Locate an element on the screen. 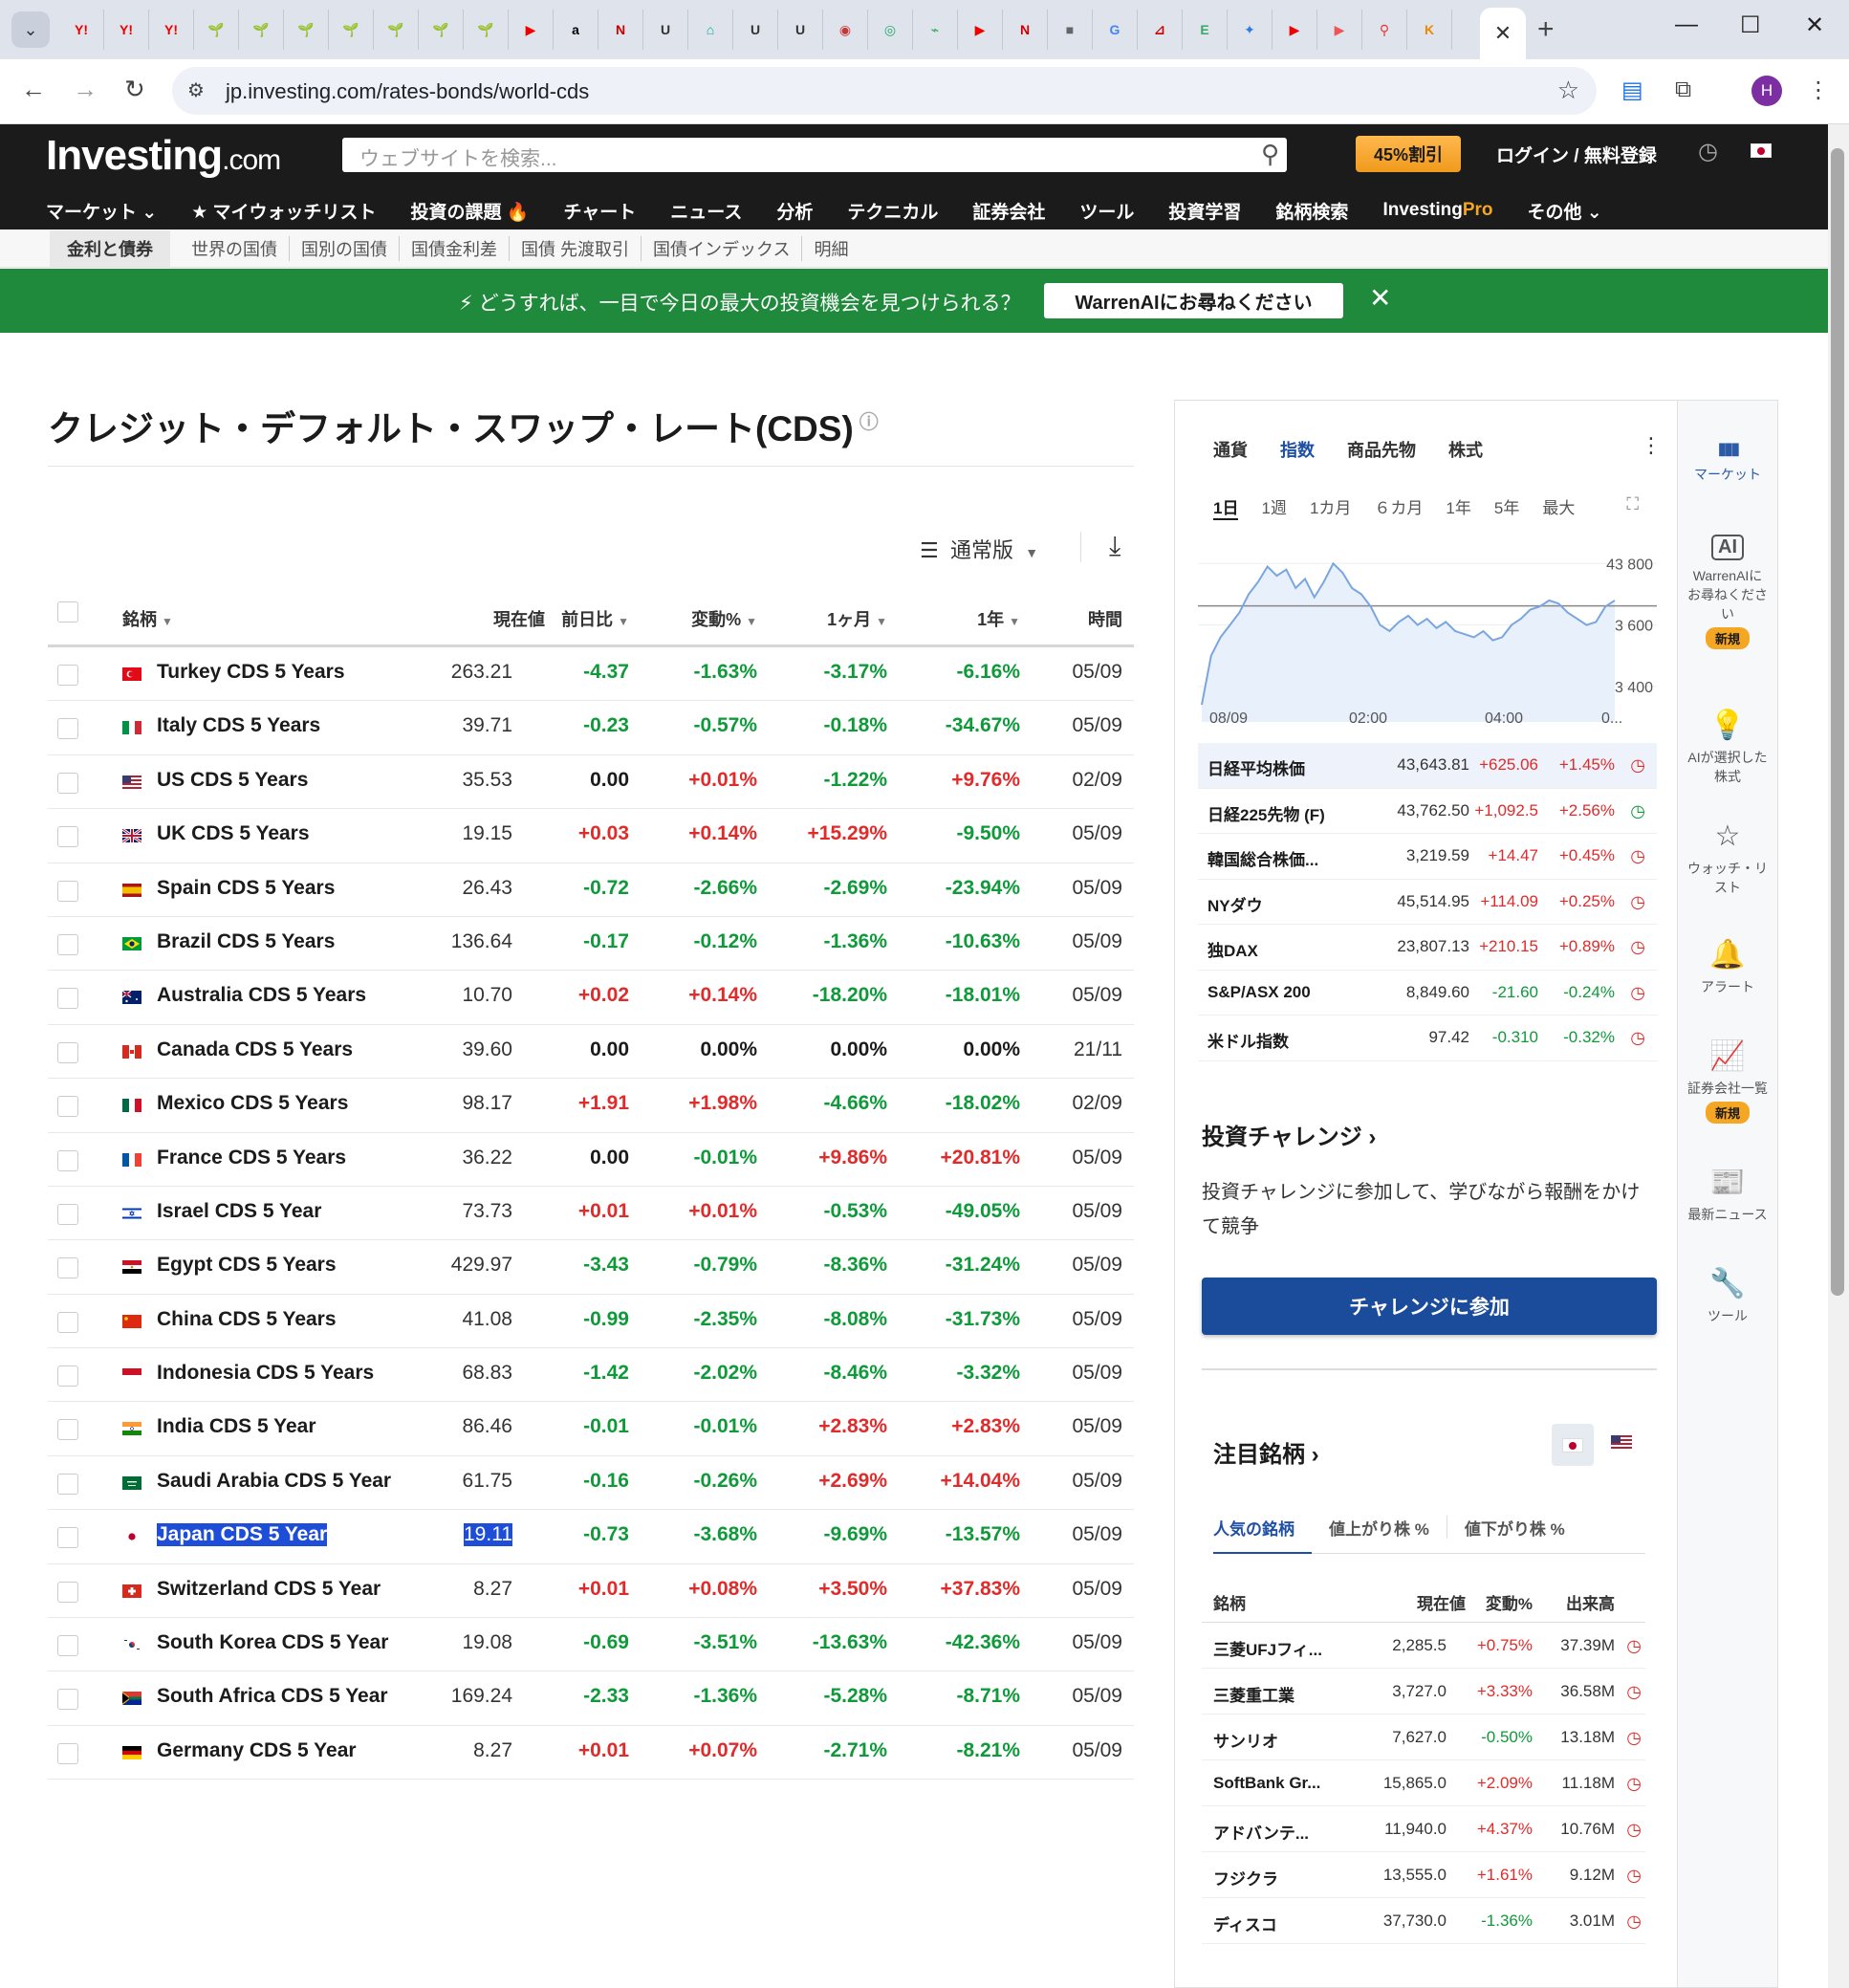  new-tab-button: + is located at coordinates (1546, 29).